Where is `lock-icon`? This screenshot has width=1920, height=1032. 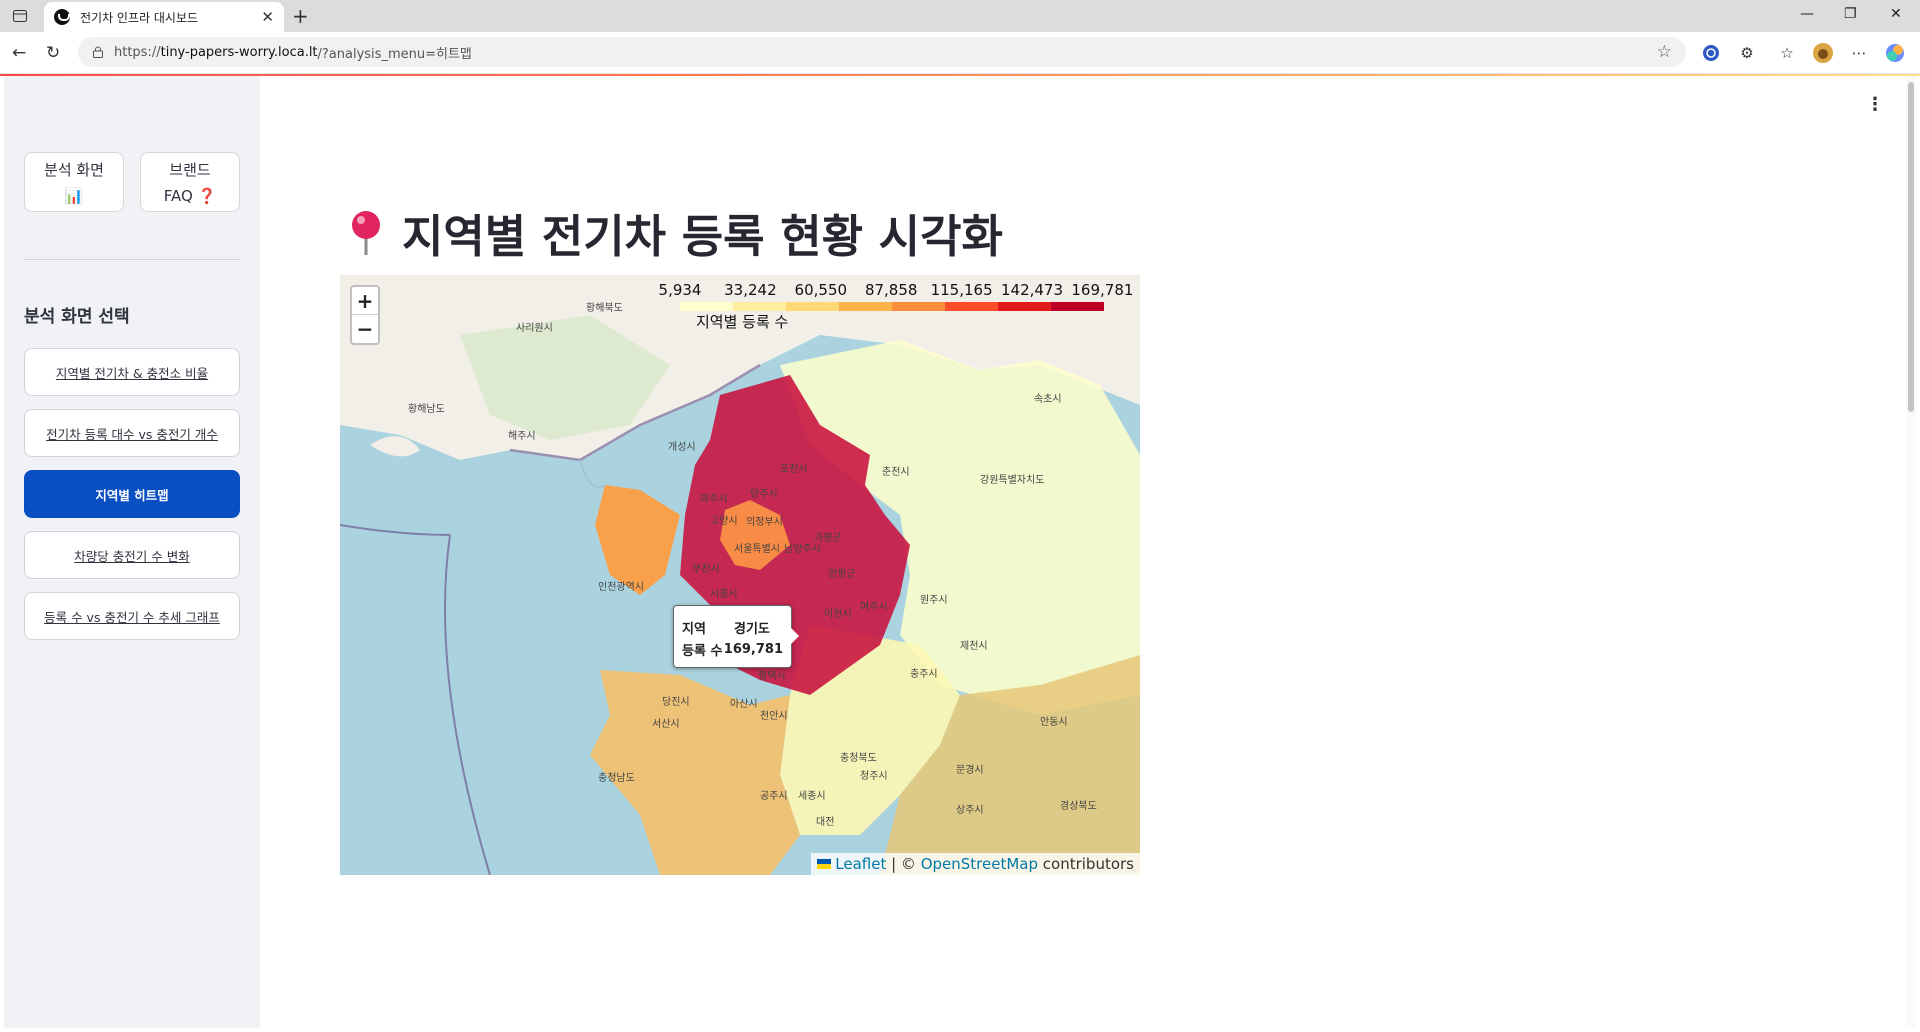 lock-icon is located at coordinates (98, 52).